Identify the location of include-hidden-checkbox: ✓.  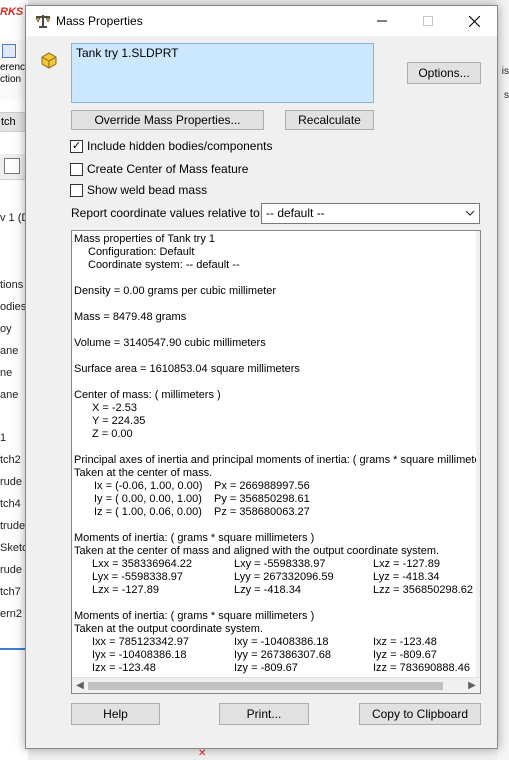
(76, 146).